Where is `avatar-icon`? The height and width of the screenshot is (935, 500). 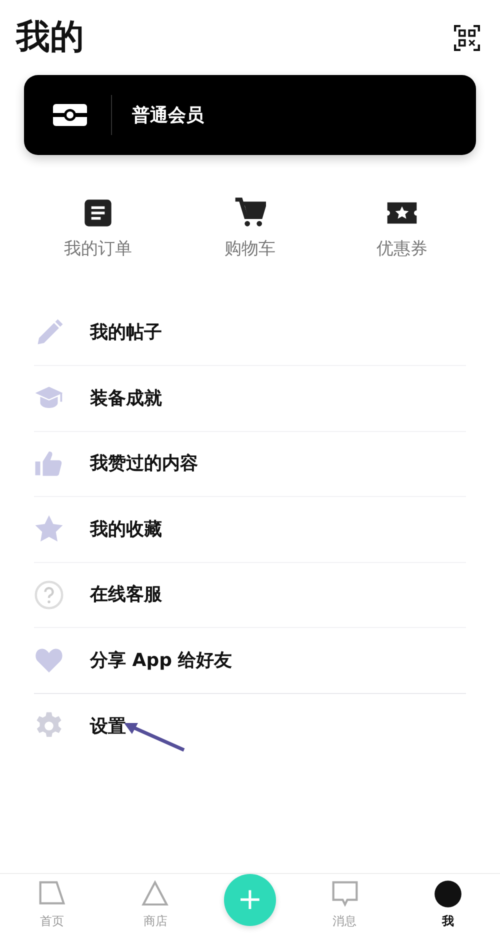 avatar-icon is located at coordinates (448, 894).